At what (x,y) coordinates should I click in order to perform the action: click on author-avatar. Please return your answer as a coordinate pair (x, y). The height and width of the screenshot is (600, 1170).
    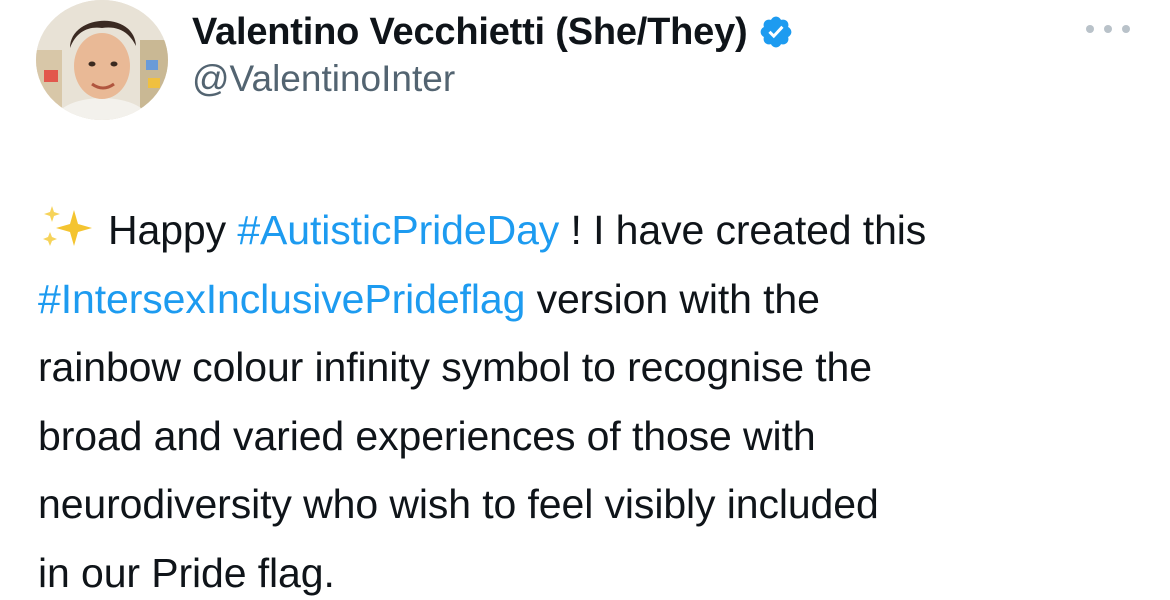
    Looking at the image, I should click on (102, 60).